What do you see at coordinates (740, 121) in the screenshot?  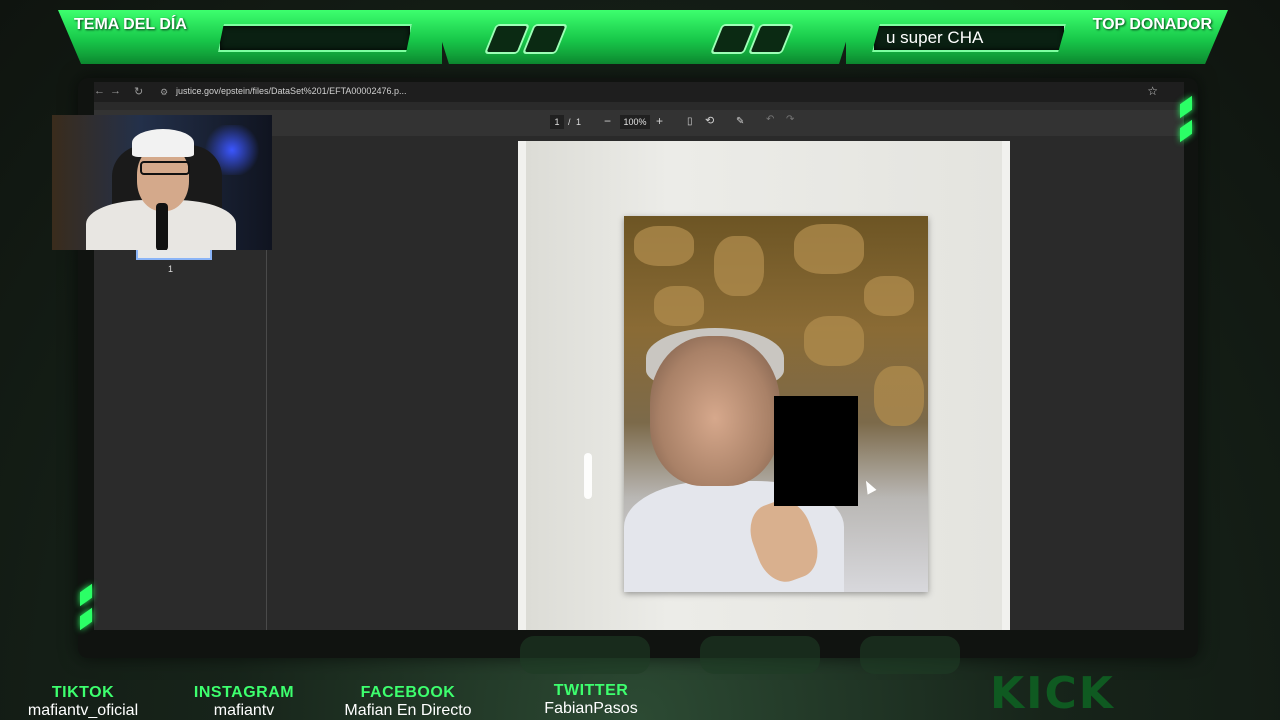 I see `annotate-icon: ✎` at bounding box center [740, 121].